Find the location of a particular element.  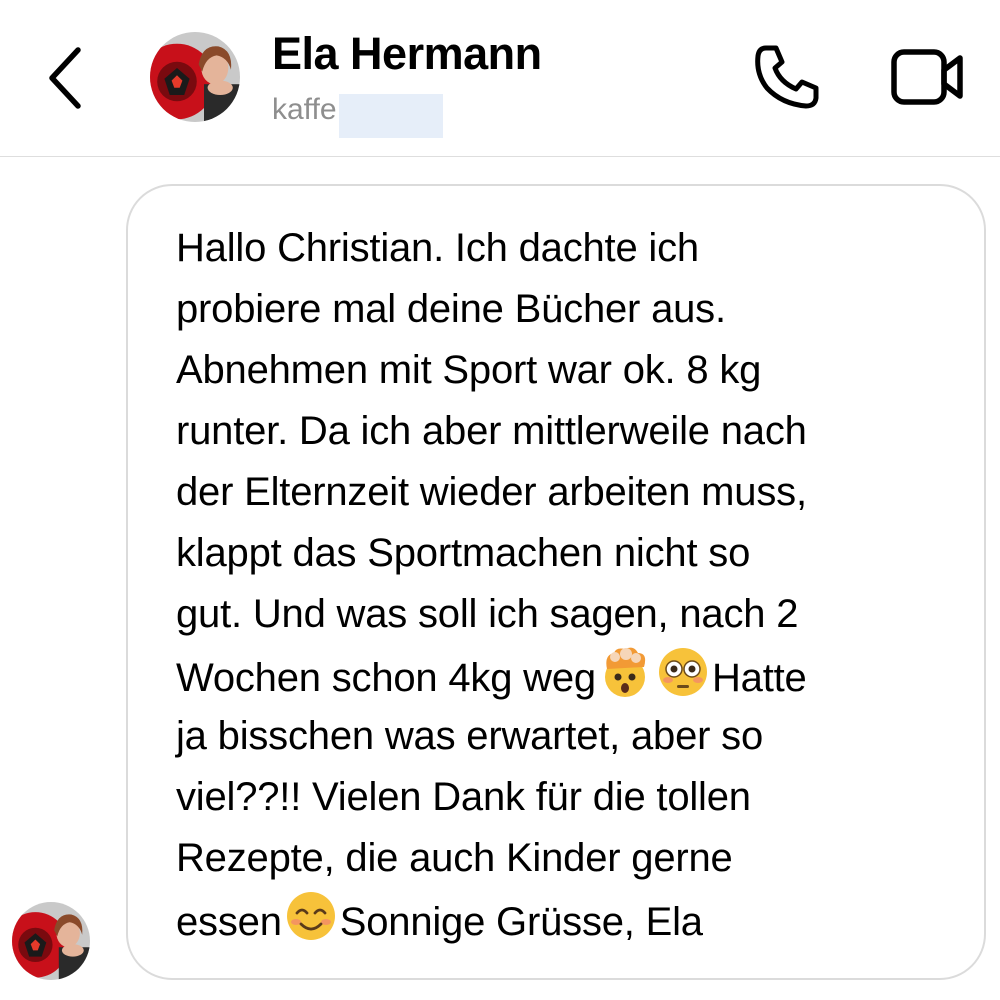

contact-status-row: kaffe is located at coordinates (357, 115).